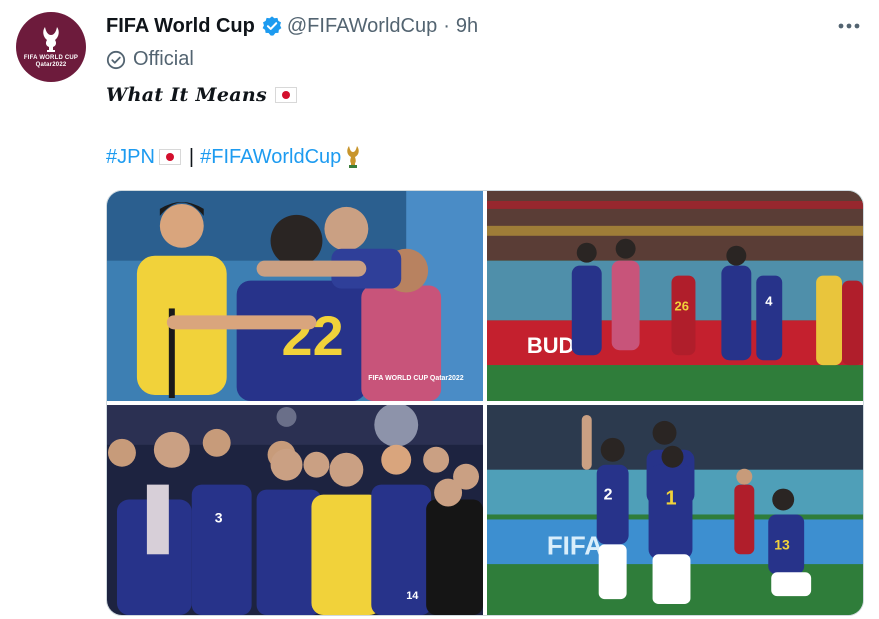 This screenshot has width=879, height=619. I want to click on photo-team-group: 3 14, so click(295, 510).